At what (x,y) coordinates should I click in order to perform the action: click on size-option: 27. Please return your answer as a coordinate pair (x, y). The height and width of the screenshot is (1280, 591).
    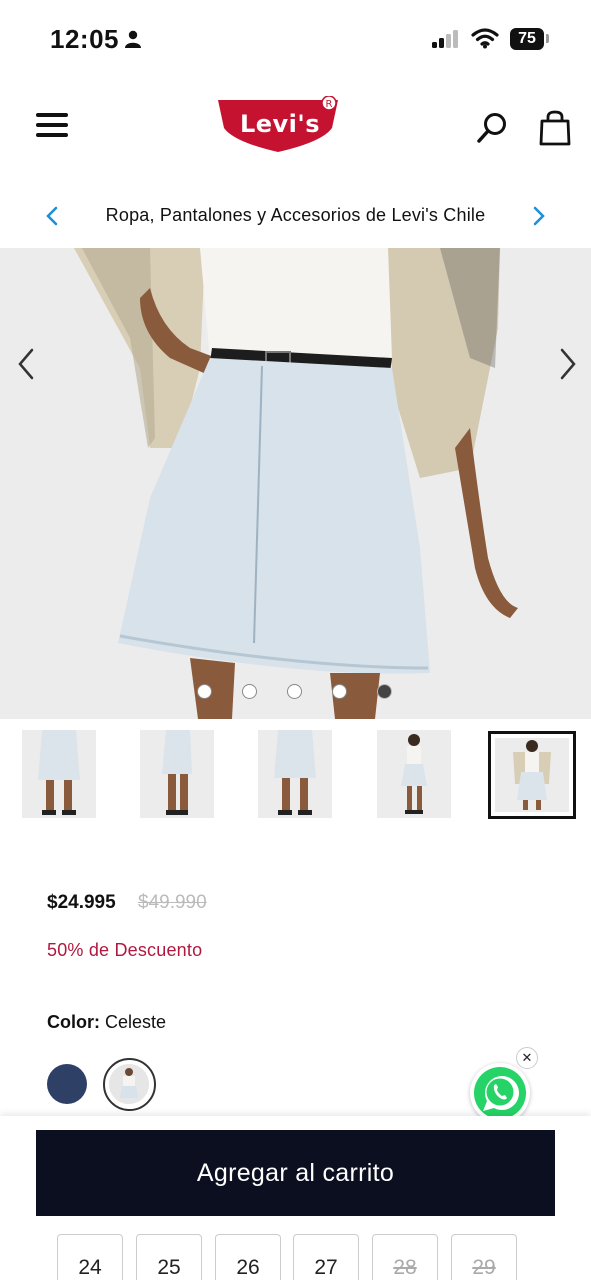
    Looking at the image, I should click on (326, 1257).